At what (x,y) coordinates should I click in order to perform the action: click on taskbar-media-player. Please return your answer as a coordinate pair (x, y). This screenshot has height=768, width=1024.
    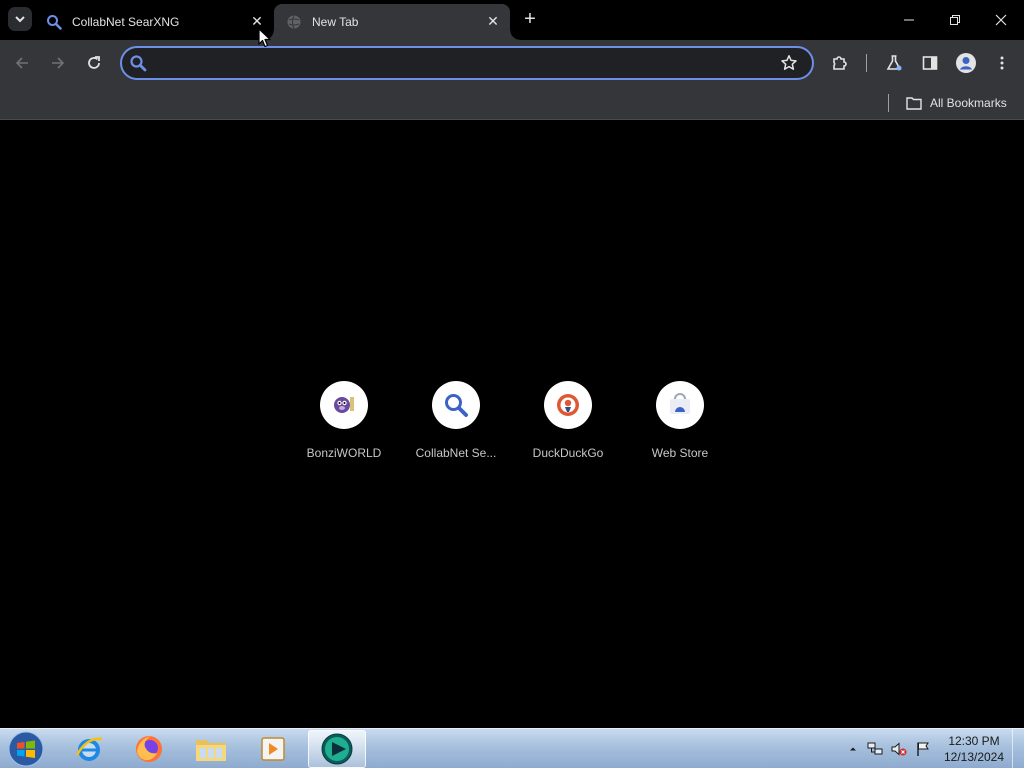
    Looking at the image, I should click on (273, 749).